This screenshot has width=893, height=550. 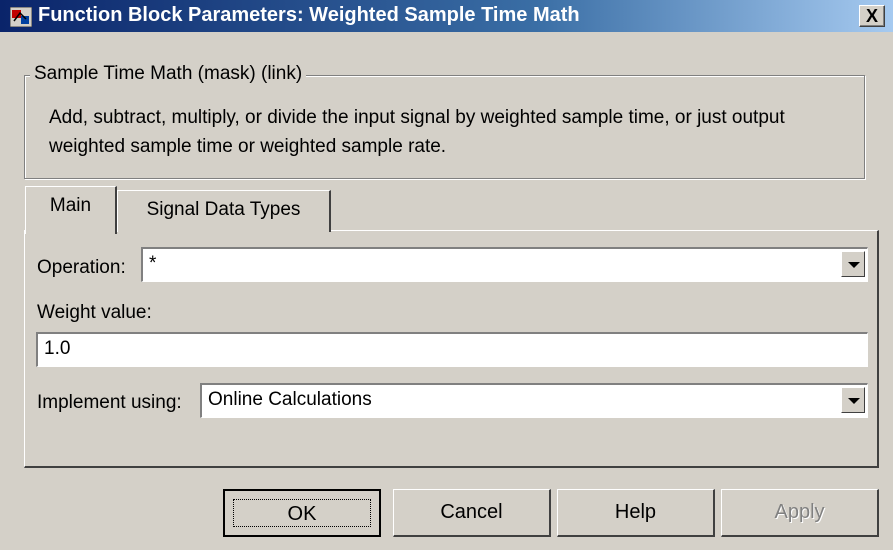 I want to click on cancel-button: Cancel, so click(x=472, y=513).